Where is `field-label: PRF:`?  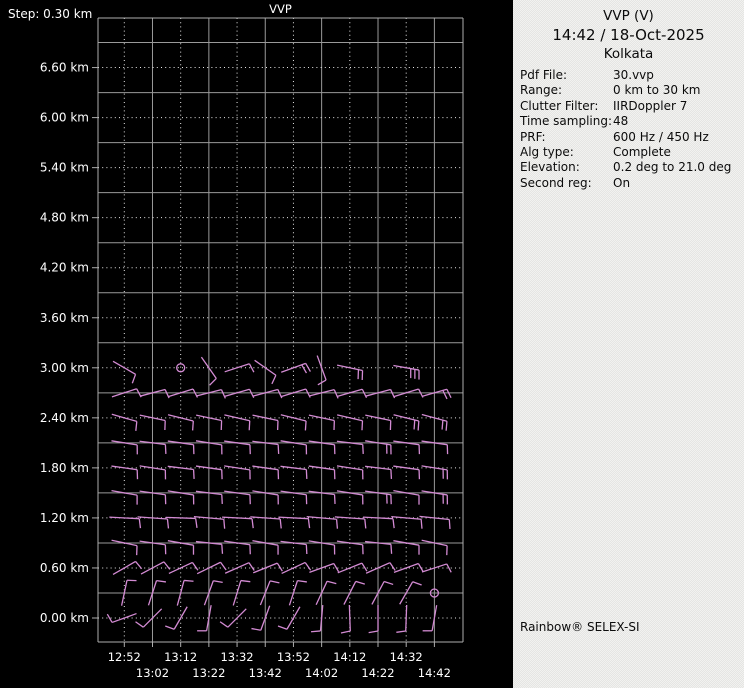
field-label: PRF: is located at coordinates (533, 136).